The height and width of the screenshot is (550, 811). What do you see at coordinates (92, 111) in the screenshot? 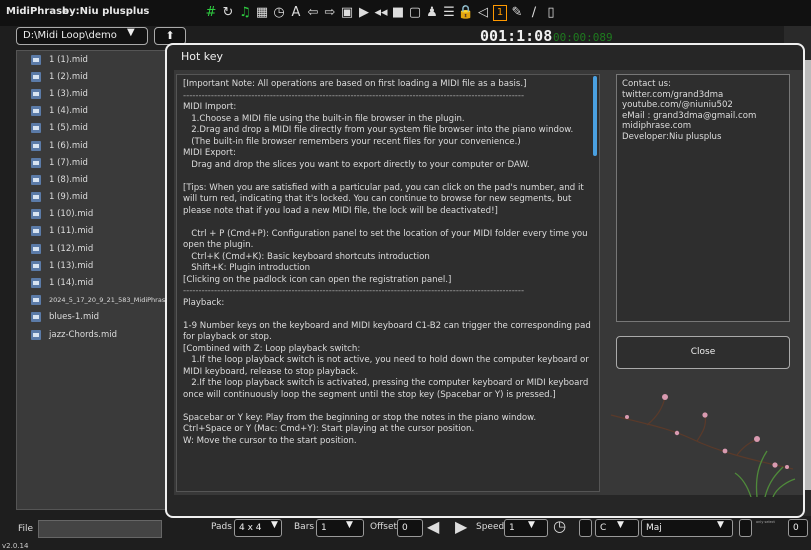
I see `file-list-item: 1 (4).mid` at bounding box center [92, 111].